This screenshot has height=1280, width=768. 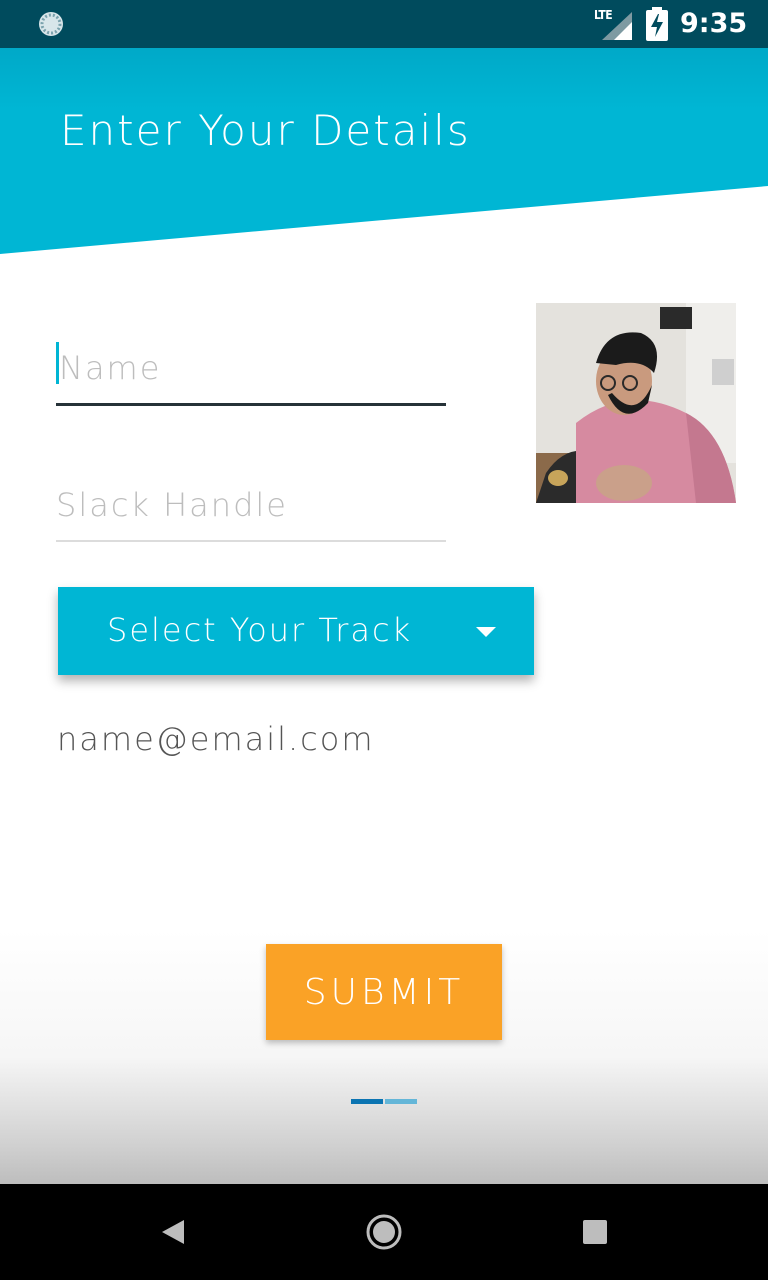 What do you see at coordinates (51, 24) in the screenshot?
I see `sync-icon` at bounding box center [51, 24].